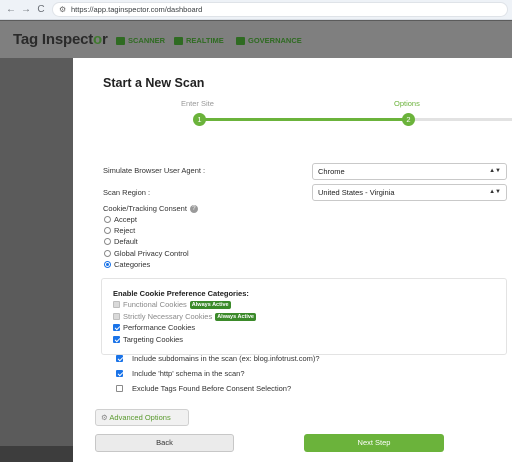 This screenshot has width=512, height=462. I want to click on cookie-category-performance: Performance Cookies, so click(154, 327).